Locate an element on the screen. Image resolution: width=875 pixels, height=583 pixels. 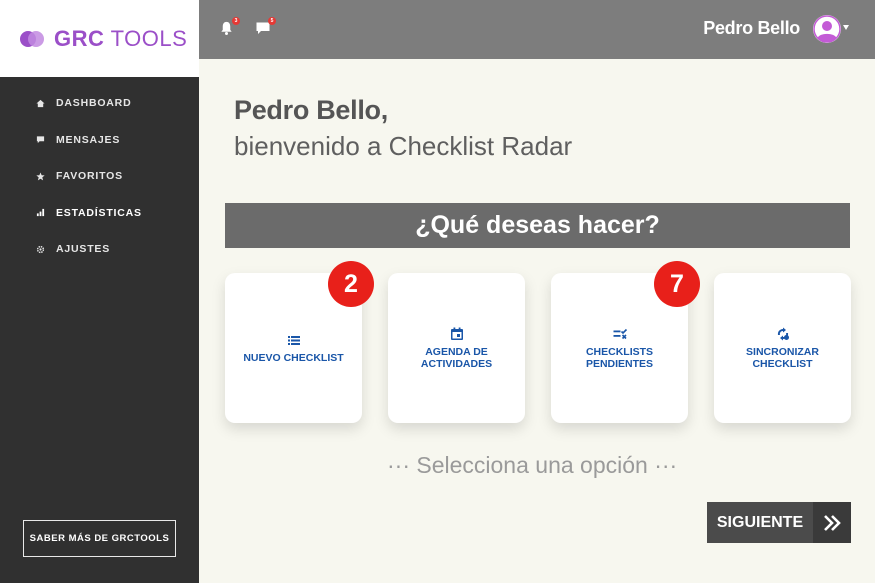
card-sincronizar-checklist: SINCRONIZAR CHECKLIST is located at coordinates (782, 348).